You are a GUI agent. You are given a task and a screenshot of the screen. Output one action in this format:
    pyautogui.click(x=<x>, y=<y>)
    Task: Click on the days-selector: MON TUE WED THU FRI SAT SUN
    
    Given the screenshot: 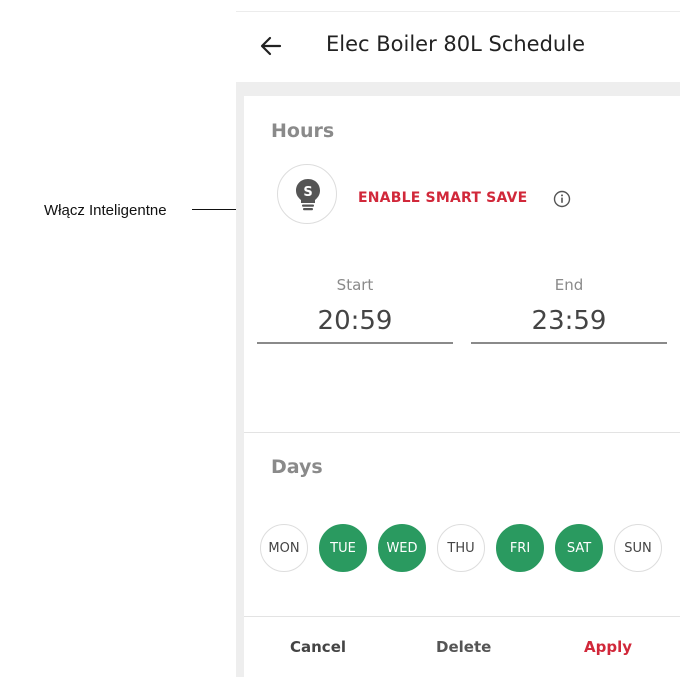 What is the action you would take?
    pyautogui.click(x=470, y=548)
    